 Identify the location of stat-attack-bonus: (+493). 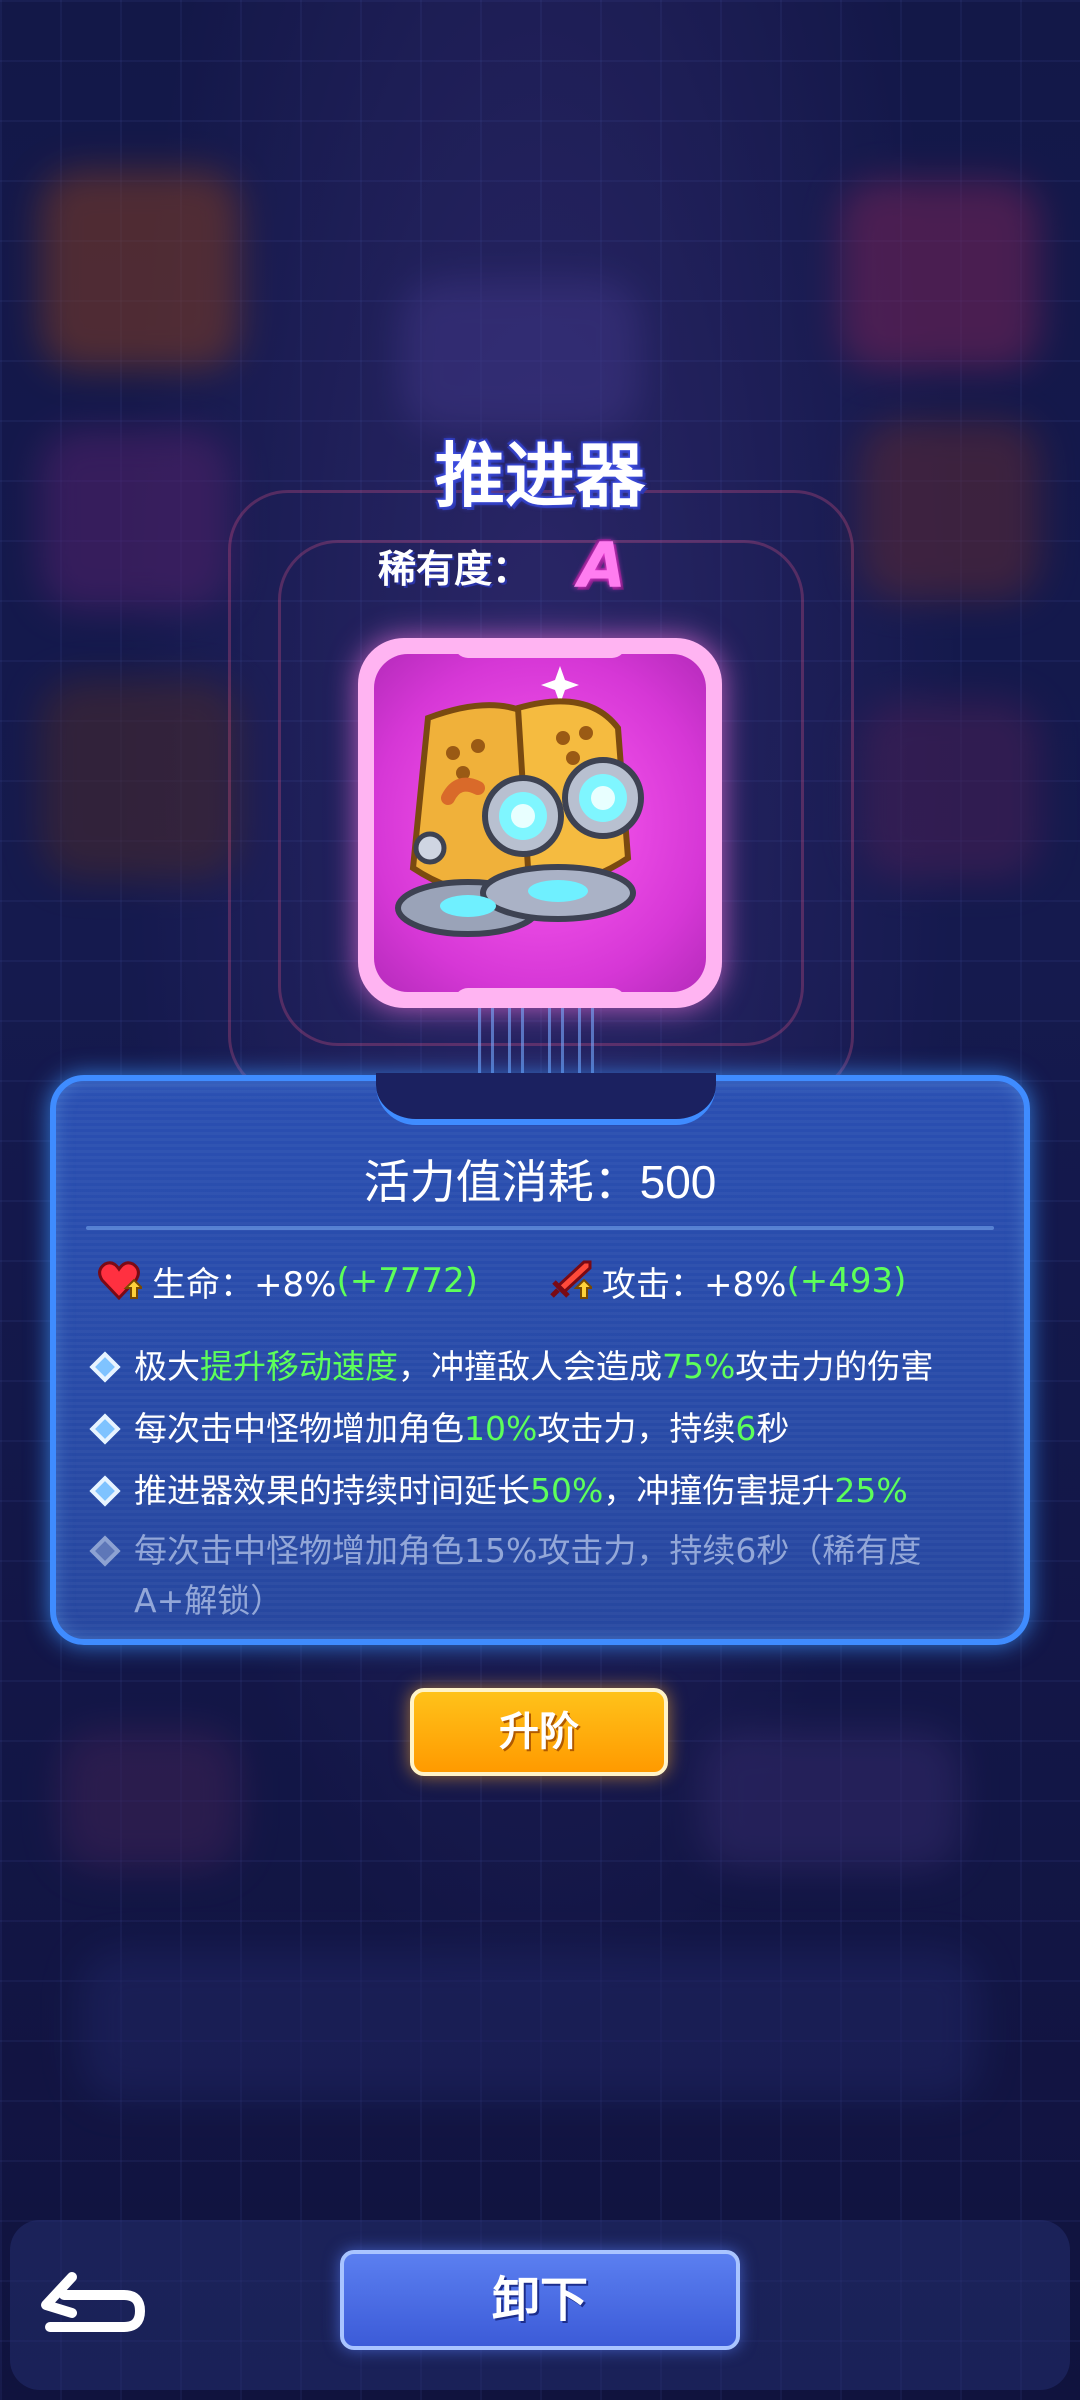
(846, 1281).